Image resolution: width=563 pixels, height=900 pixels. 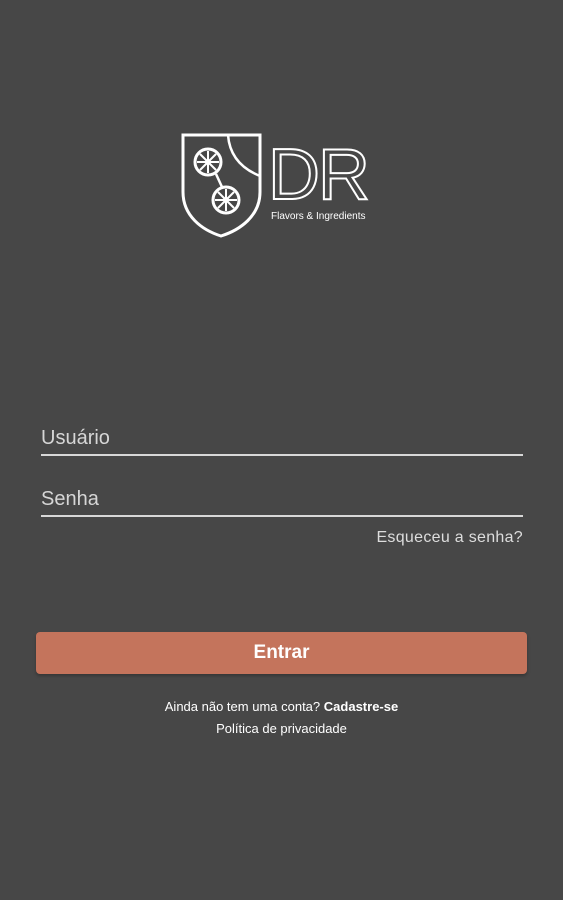 What do you see at coordinates (361, 706) in the screenshot?
I see `signup-link: Cadastre-se` at bounding box center [361, 706].